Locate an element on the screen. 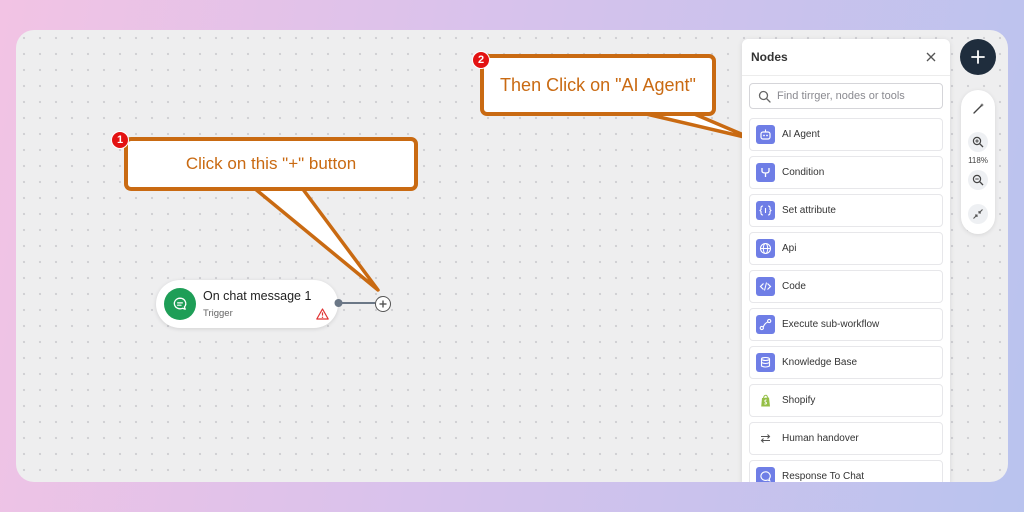 The height and width of the screenshot is (512, 1024). add-node-fab-button is located at coordinates (978, 57).